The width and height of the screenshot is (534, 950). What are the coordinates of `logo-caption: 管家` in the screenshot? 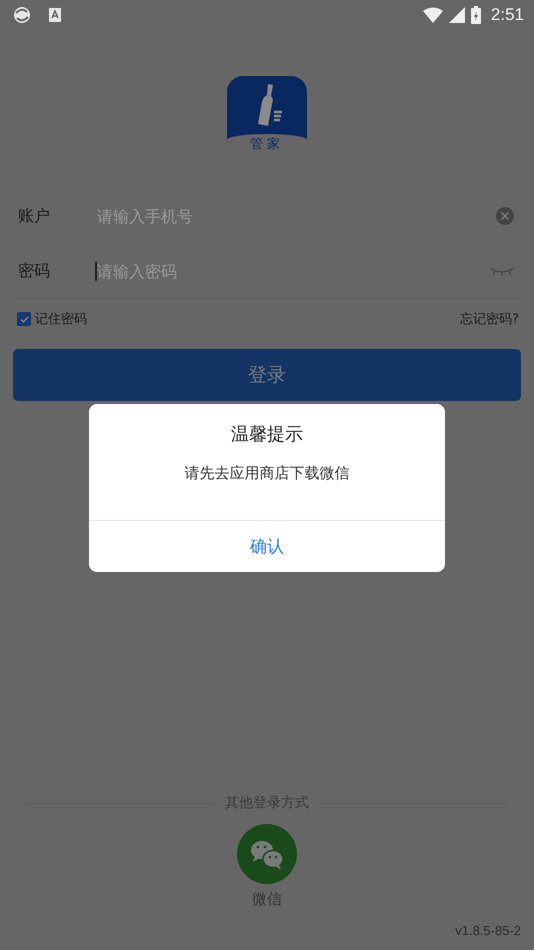 It's located at (267, 145).